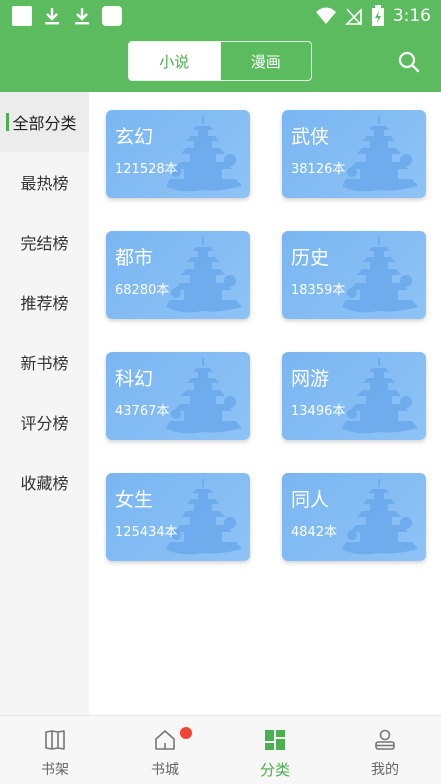 Image resolution: width=441 pixels, height=784 pixels. I want to click on category-count: 13496本, so click(318, 411).